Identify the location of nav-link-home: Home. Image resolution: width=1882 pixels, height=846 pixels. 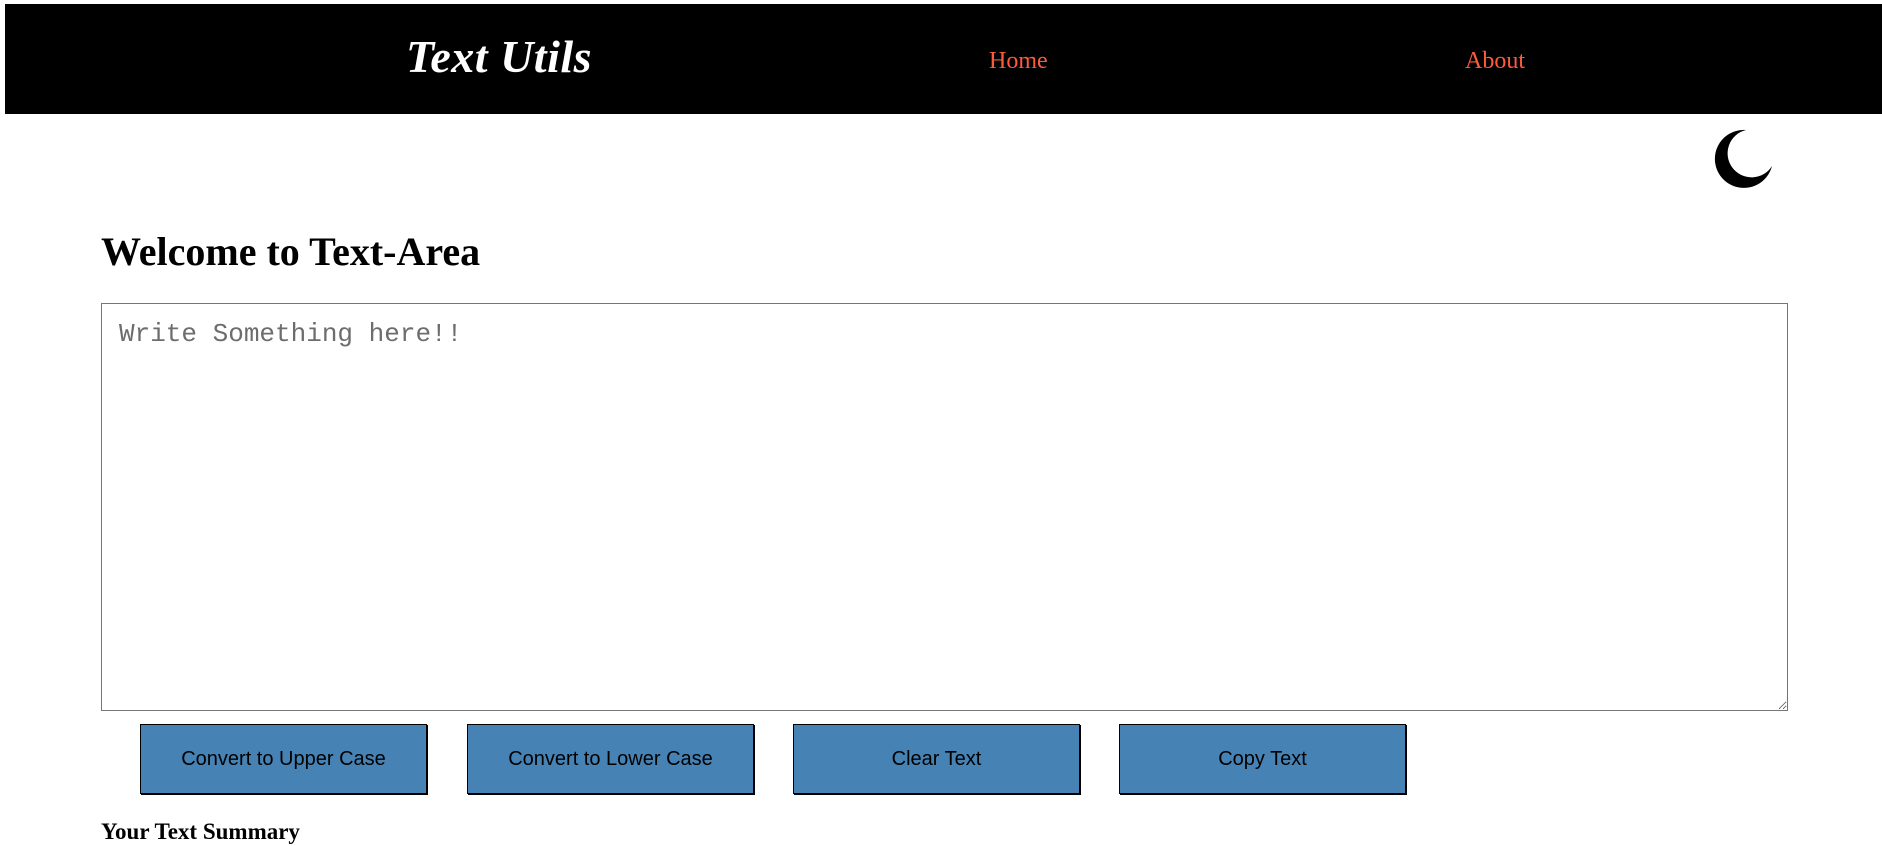
(1018, 61).